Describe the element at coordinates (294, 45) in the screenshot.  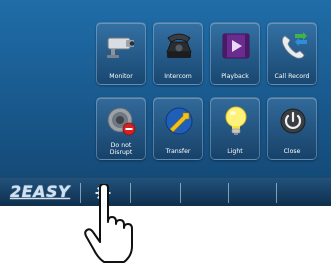
I see `call-record-icon` at that location.